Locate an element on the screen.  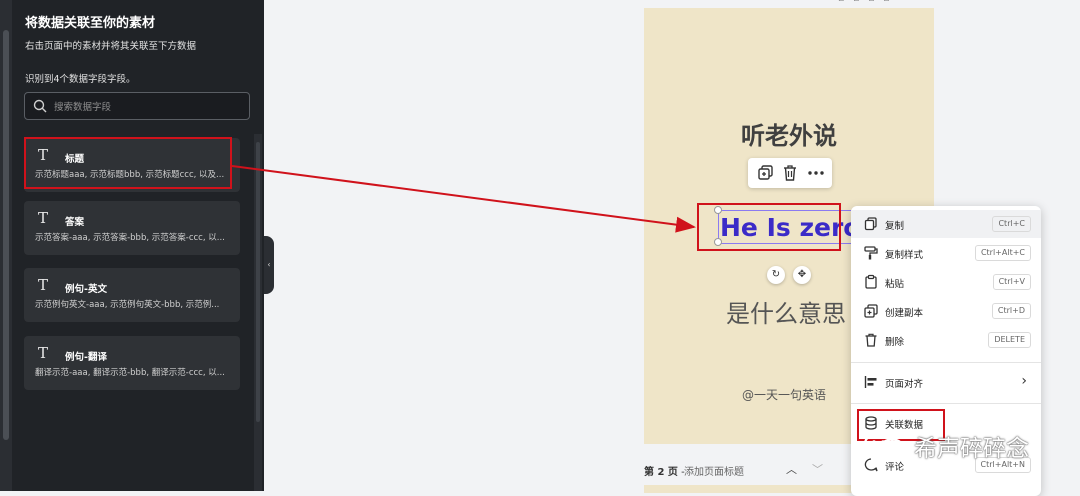
wechat-logo-icon is located at coordinates (885, 448).